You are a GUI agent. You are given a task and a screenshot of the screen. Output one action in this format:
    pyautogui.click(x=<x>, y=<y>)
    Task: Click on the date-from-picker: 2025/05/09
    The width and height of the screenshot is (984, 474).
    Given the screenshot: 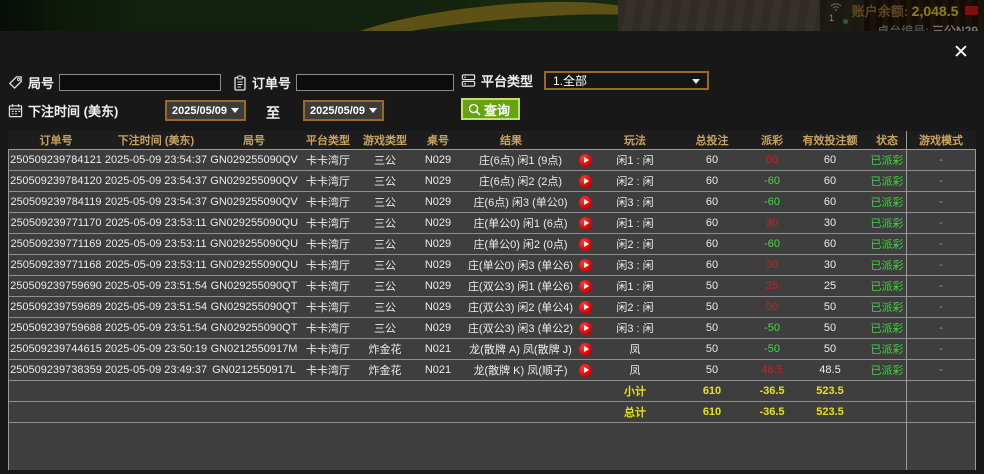 What is the action you would take?
    pyautogui.click(x=205, y=110)
    